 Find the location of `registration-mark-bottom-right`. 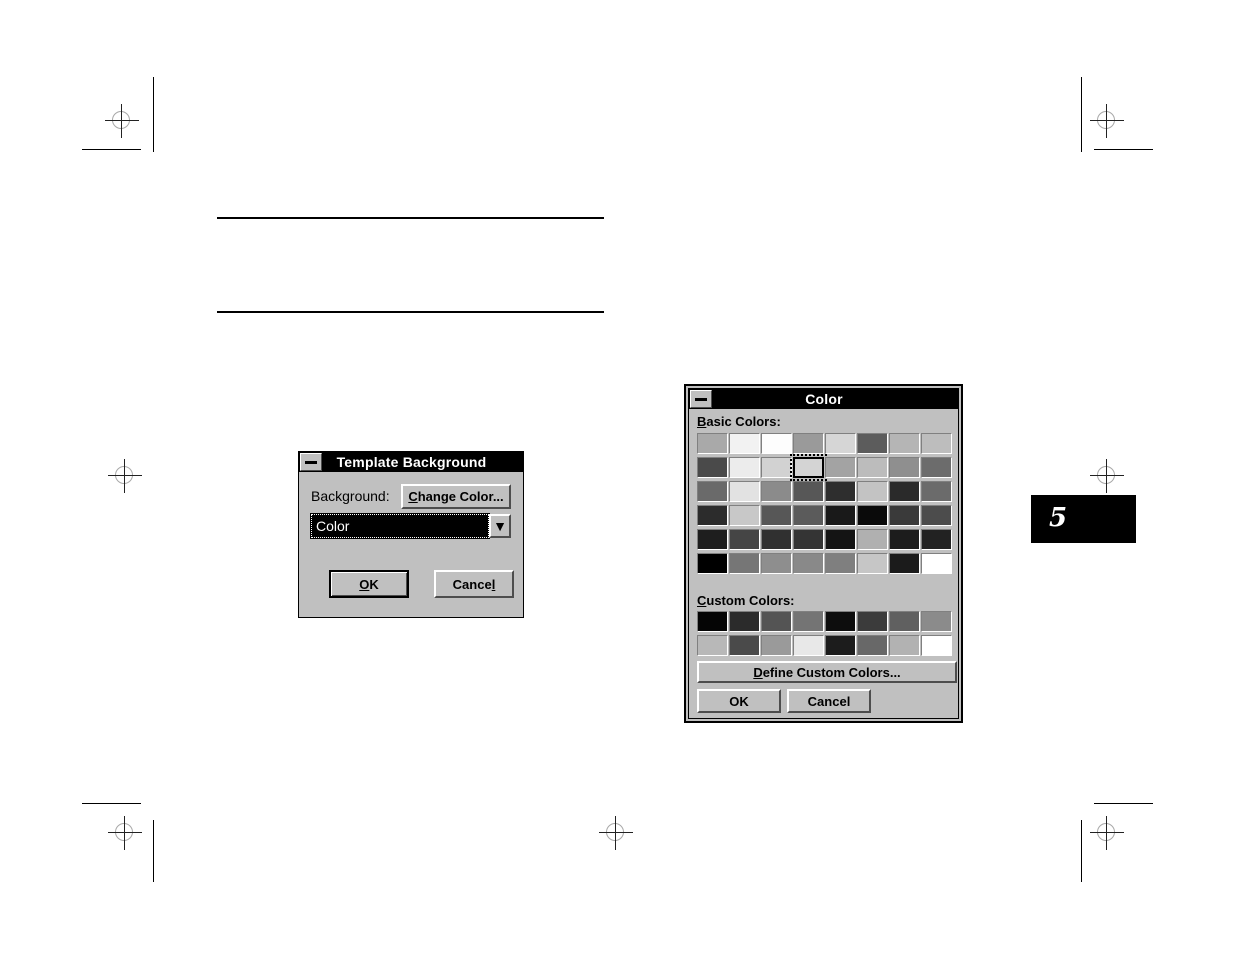

registration-mark-bottom-right is located at coordinates (1107, 833).